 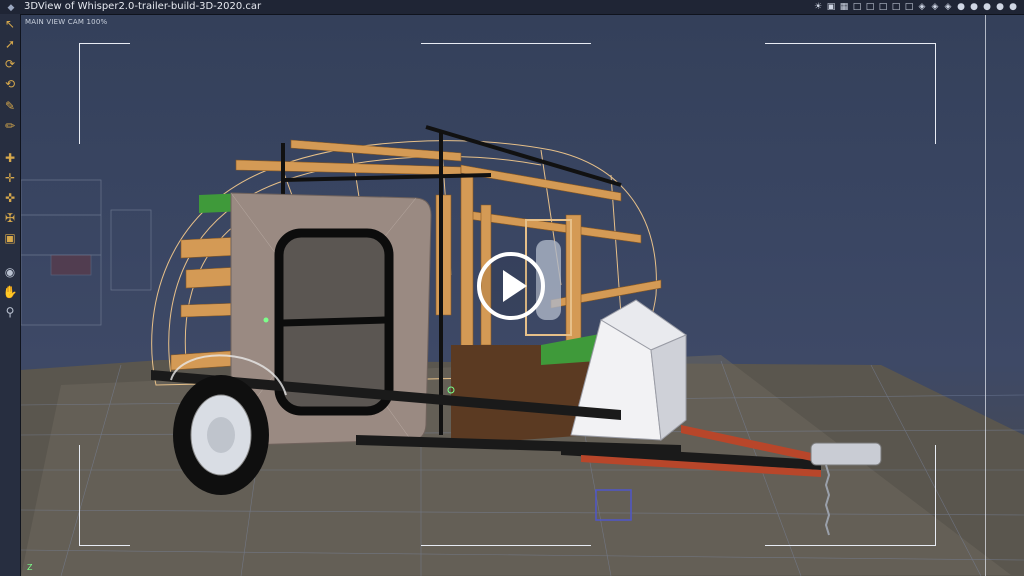 What do you see at coordinates (1000, 7) in the screenshot?
I see `sphere-4-icon: ●` at bounding box center [1000, 7].